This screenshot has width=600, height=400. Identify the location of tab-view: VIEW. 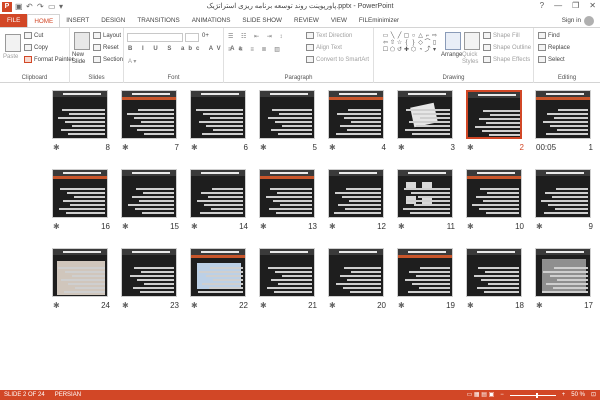
(339, 21).